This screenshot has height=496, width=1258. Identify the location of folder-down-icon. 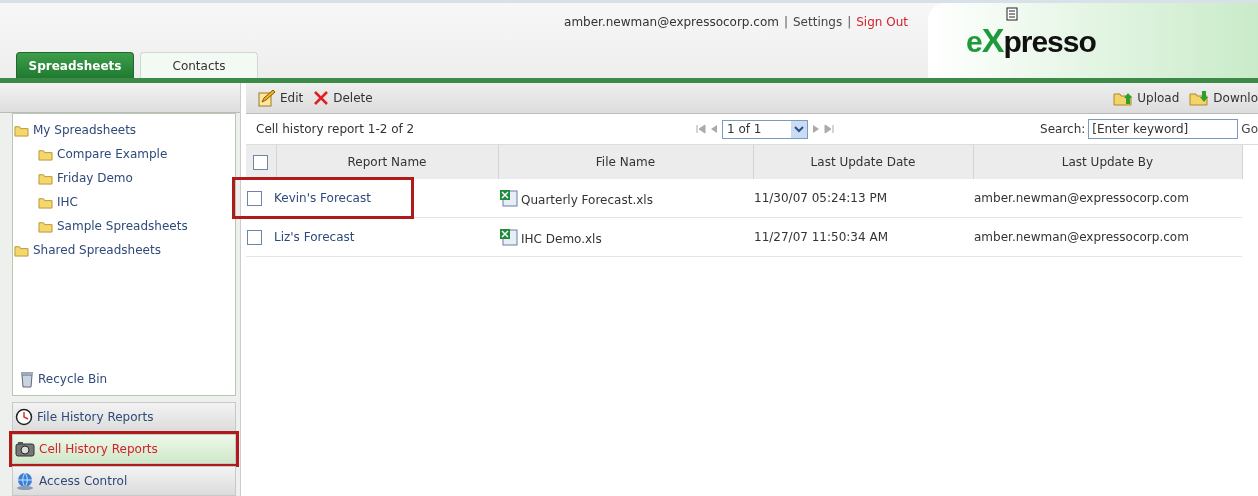
(1199, 98).